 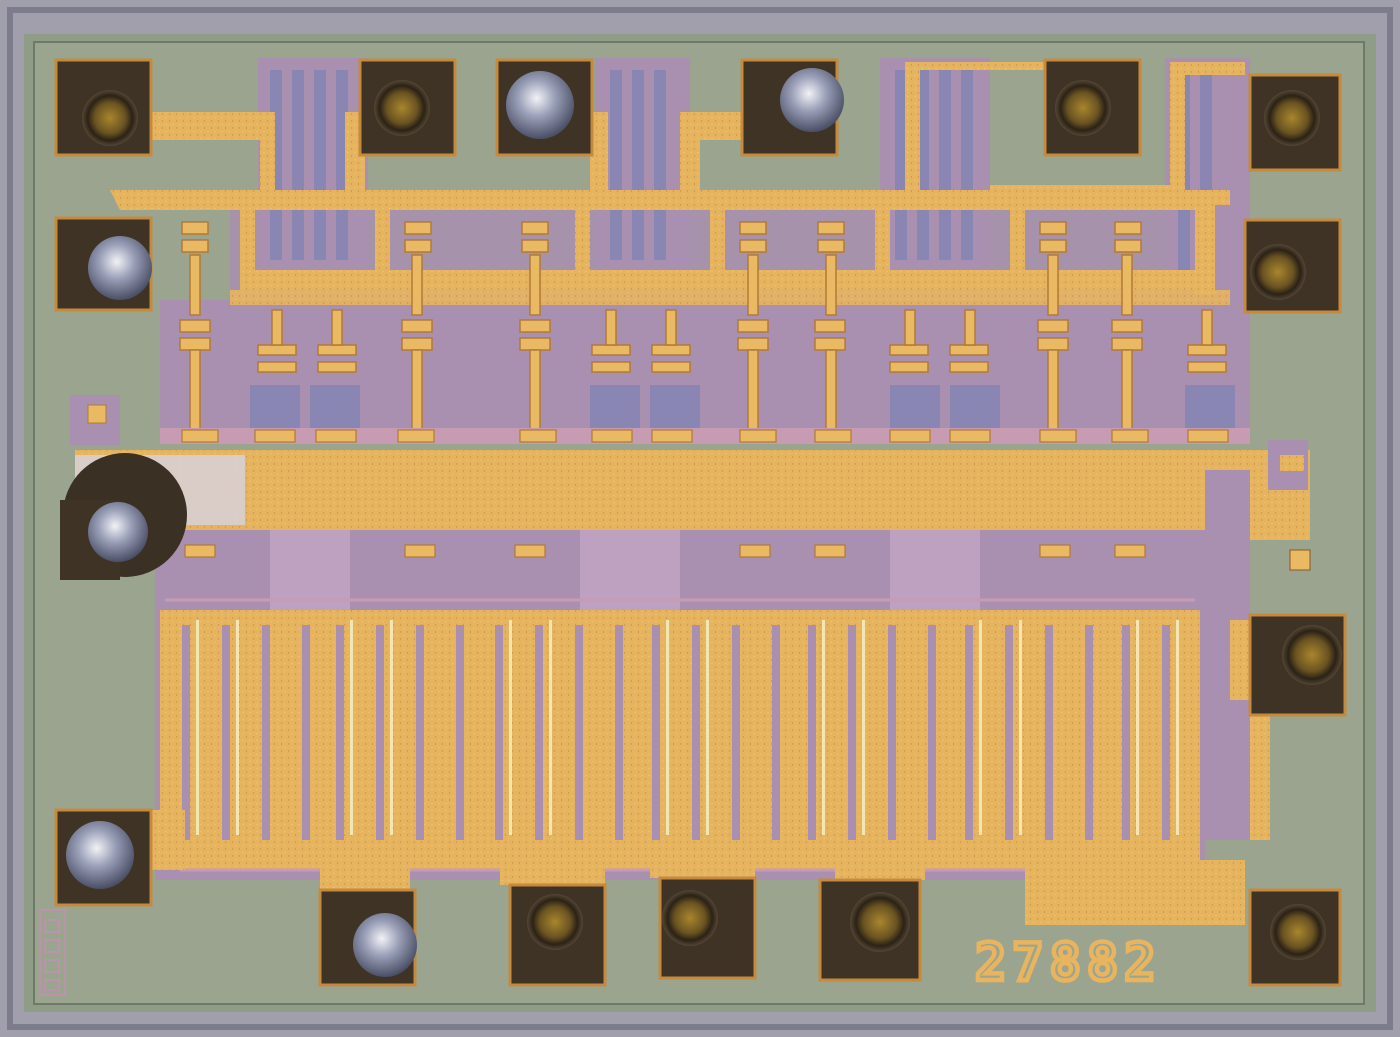 What do you see at coordinates (1068, 963) in the screenshot?
I see `die-part-number: 27882` at bounding box center [1068, 963].